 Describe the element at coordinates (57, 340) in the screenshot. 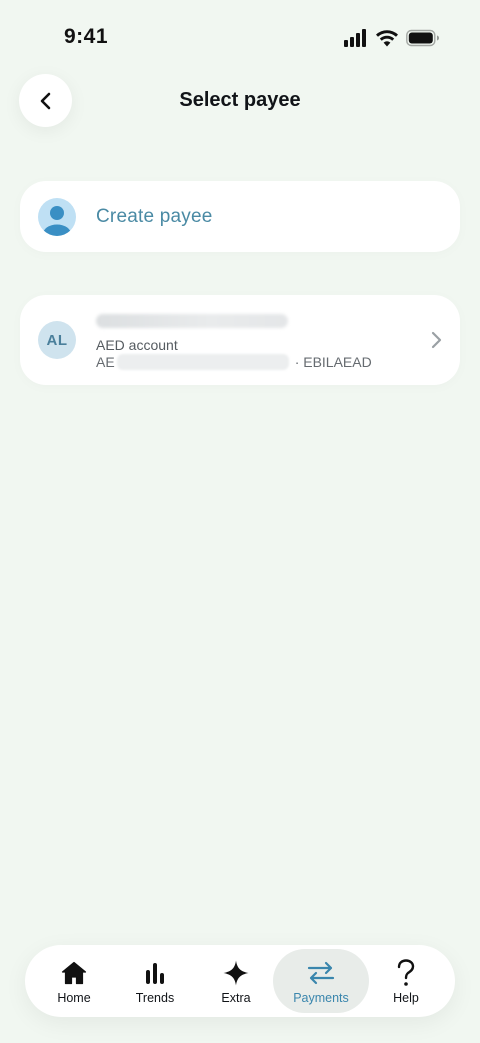

I see `payee-avatar: AL` at that location.